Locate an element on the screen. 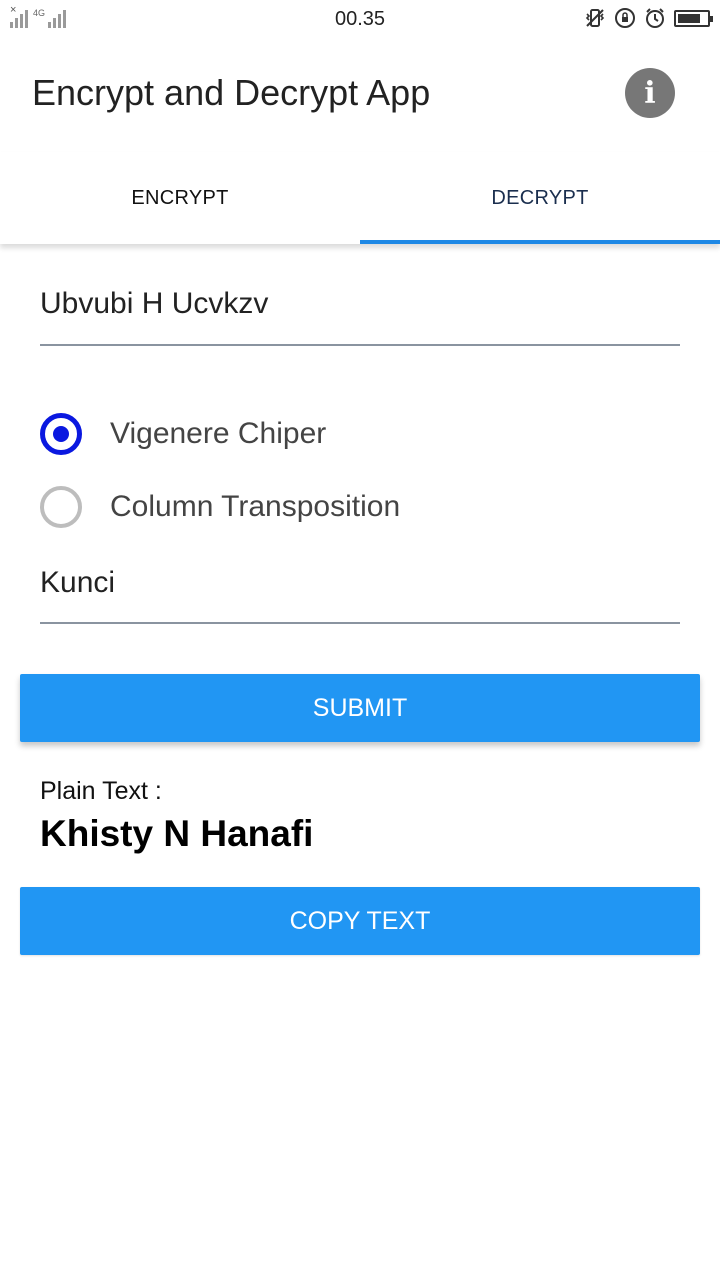  submit-button: SUBMIT is located at coordinates (360, 708).